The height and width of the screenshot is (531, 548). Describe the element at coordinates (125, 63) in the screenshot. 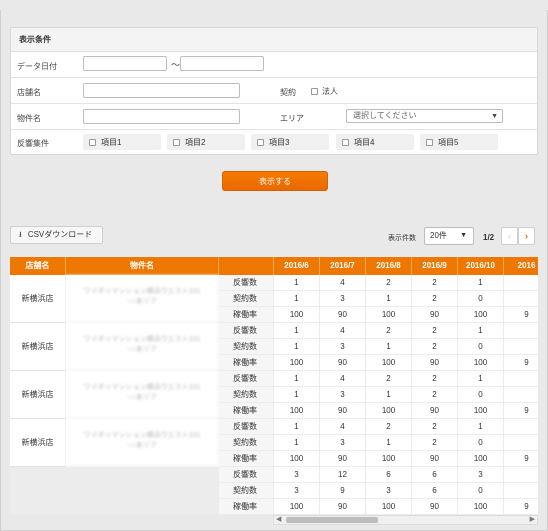

I see `date-from-input` at that location.